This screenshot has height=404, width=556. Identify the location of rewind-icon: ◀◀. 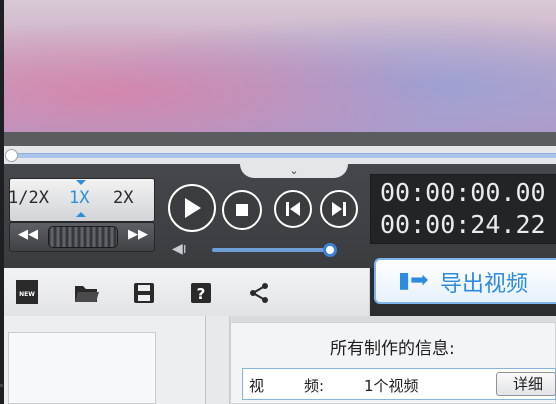
(28, 234).